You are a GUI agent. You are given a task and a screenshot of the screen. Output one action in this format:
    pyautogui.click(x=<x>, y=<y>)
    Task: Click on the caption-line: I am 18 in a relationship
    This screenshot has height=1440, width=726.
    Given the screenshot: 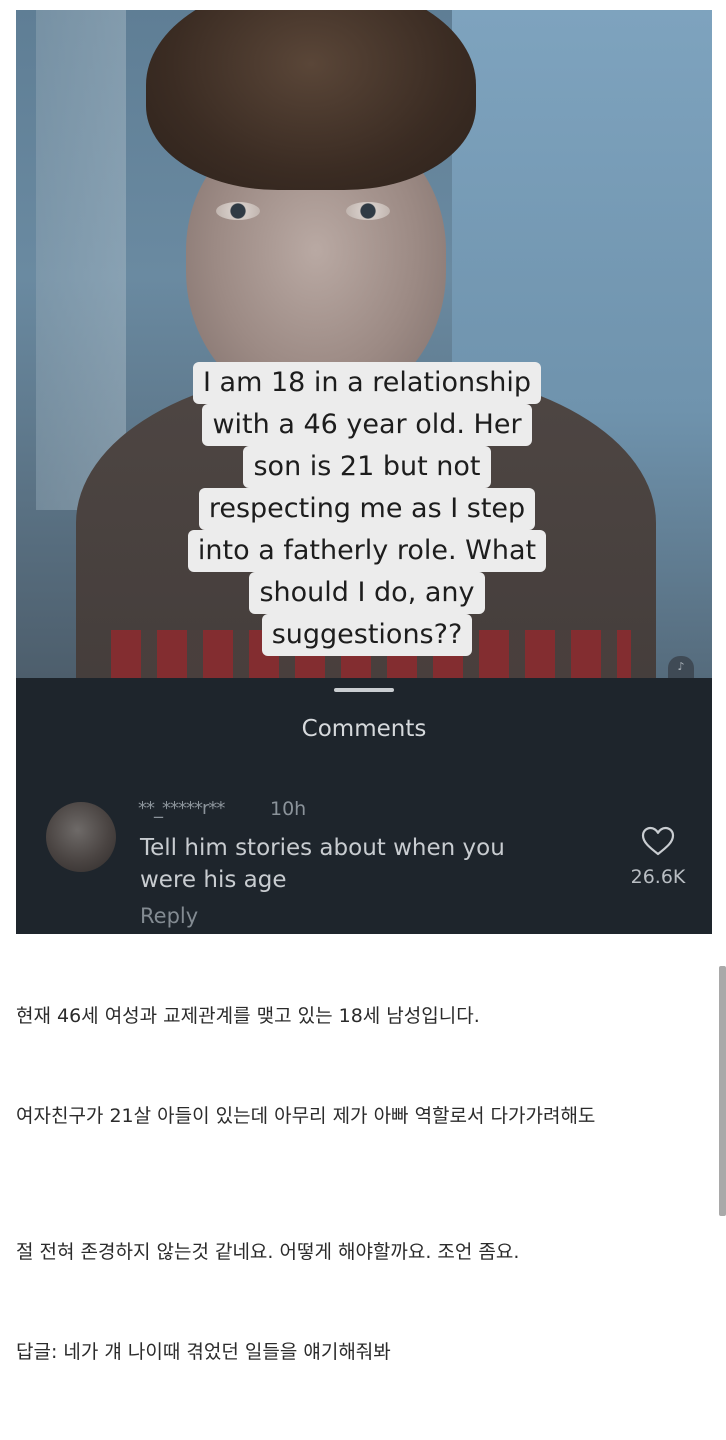 What is the action you would take?
    pyautogui.click(x=367, y=383)
    